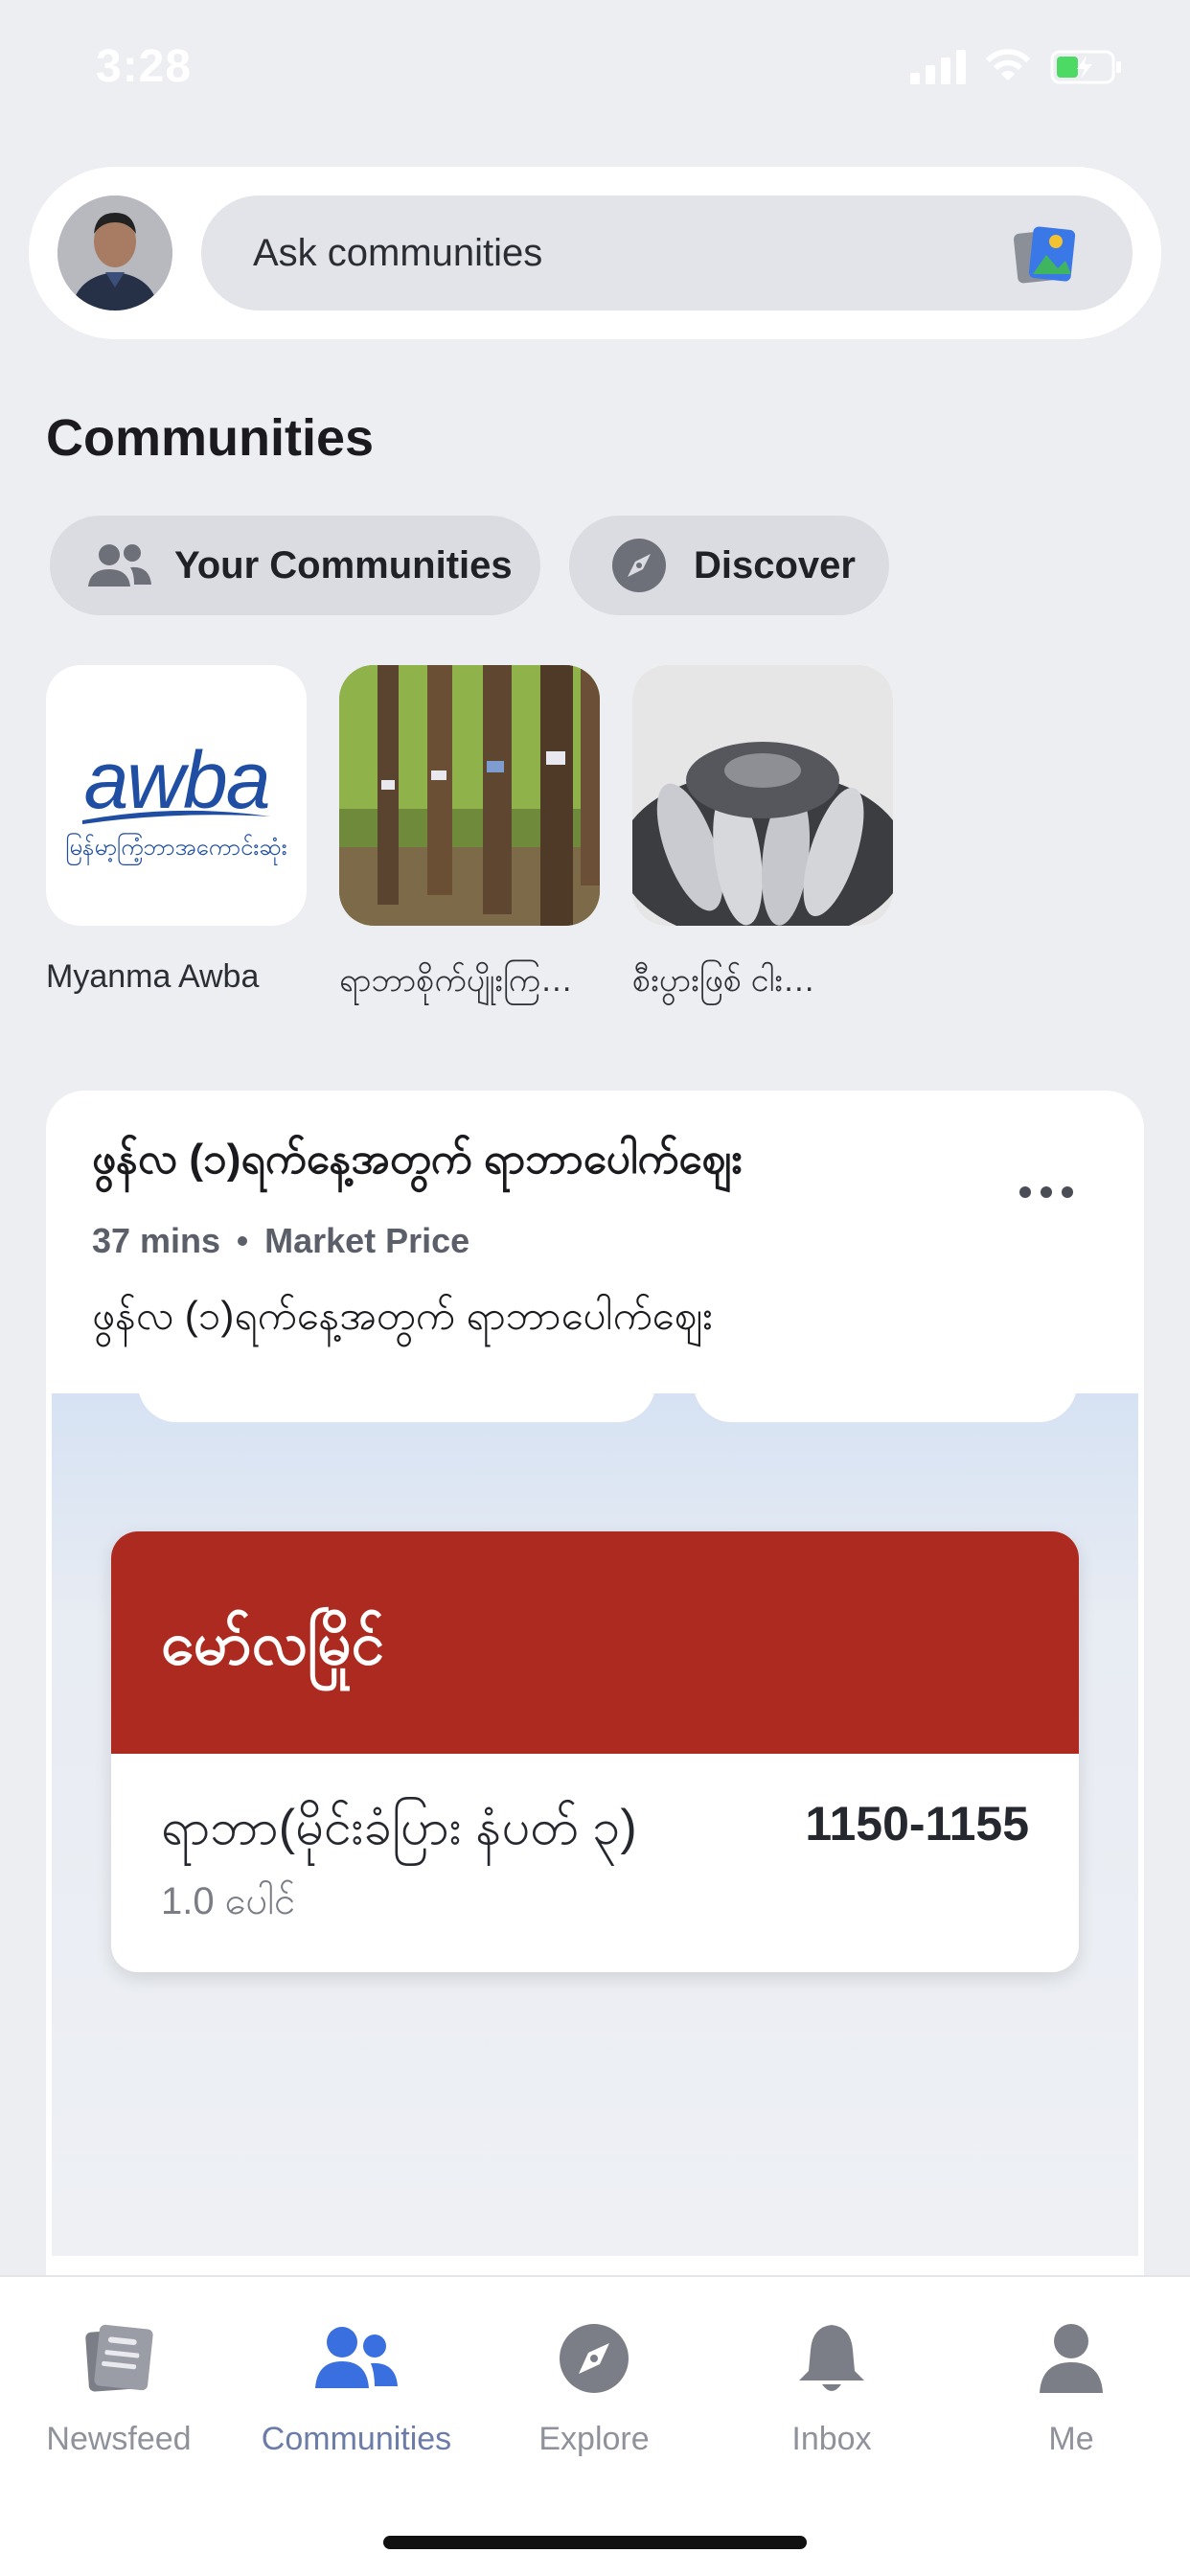 The height and width of the screenshot is (2576, 1190). I want to click on your-communities-chip: Your Communities, so click(295, 565).